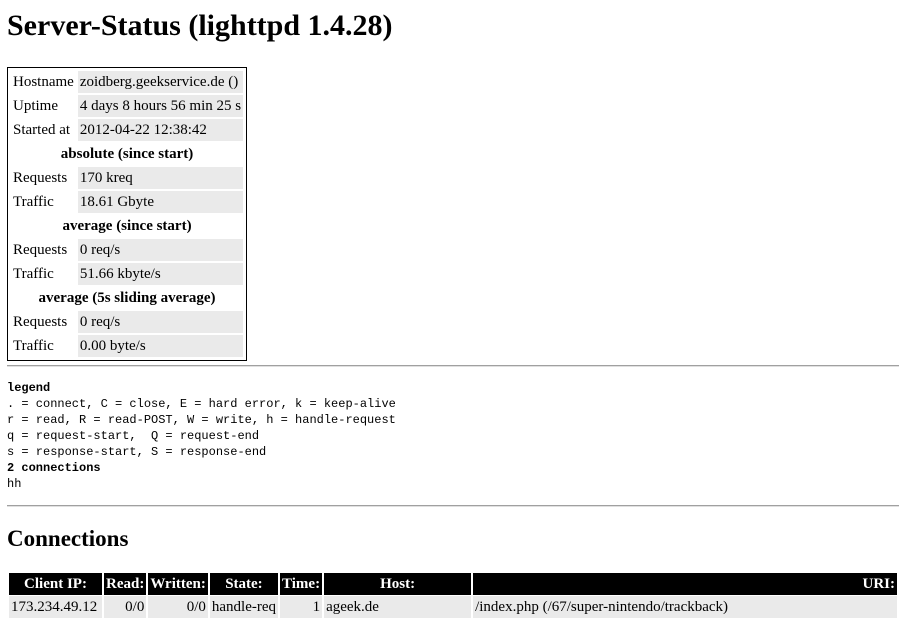 This screenshot has height=623, width=899. What do you see at coordinates (160, 346) in the screenshot?
I see `sld-traffic-value: 0.00 byte/s` at bounding box center [160, 346].